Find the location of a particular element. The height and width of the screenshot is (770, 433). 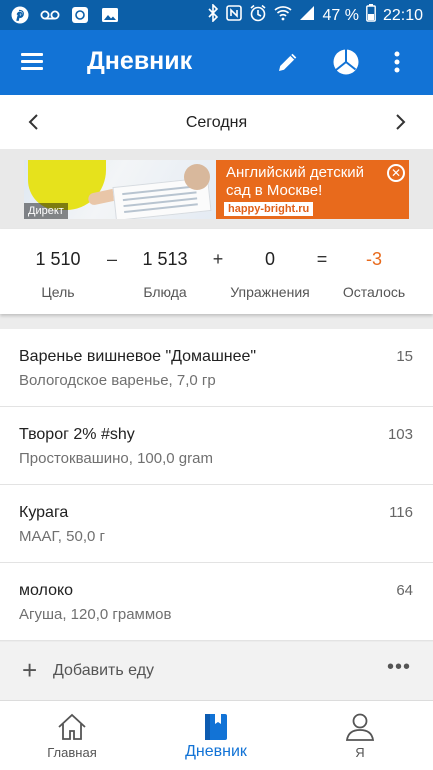

clock: 22:10 is located at coordinates (402, 15).